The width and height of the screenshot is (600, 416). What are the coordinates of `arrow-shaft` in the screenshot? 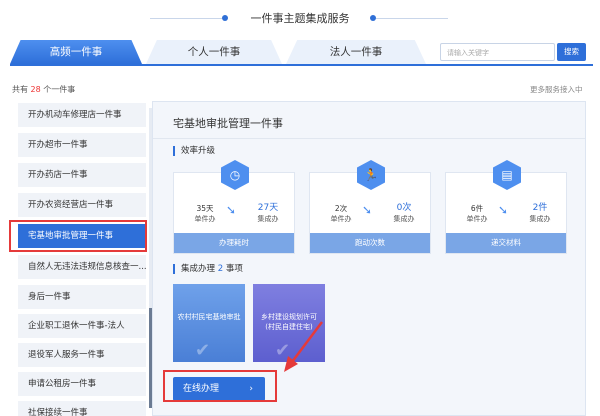 It's located at (307, 342).